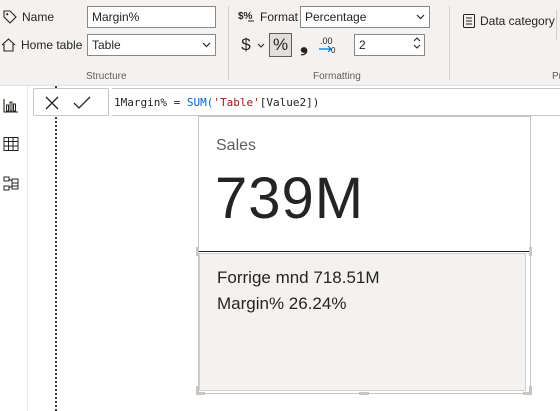  Describe the element at coordinates (336, 102) in the screenshot. I see `formula-input: 1 Margin% = SUM('Table' [Value2])` at that location.